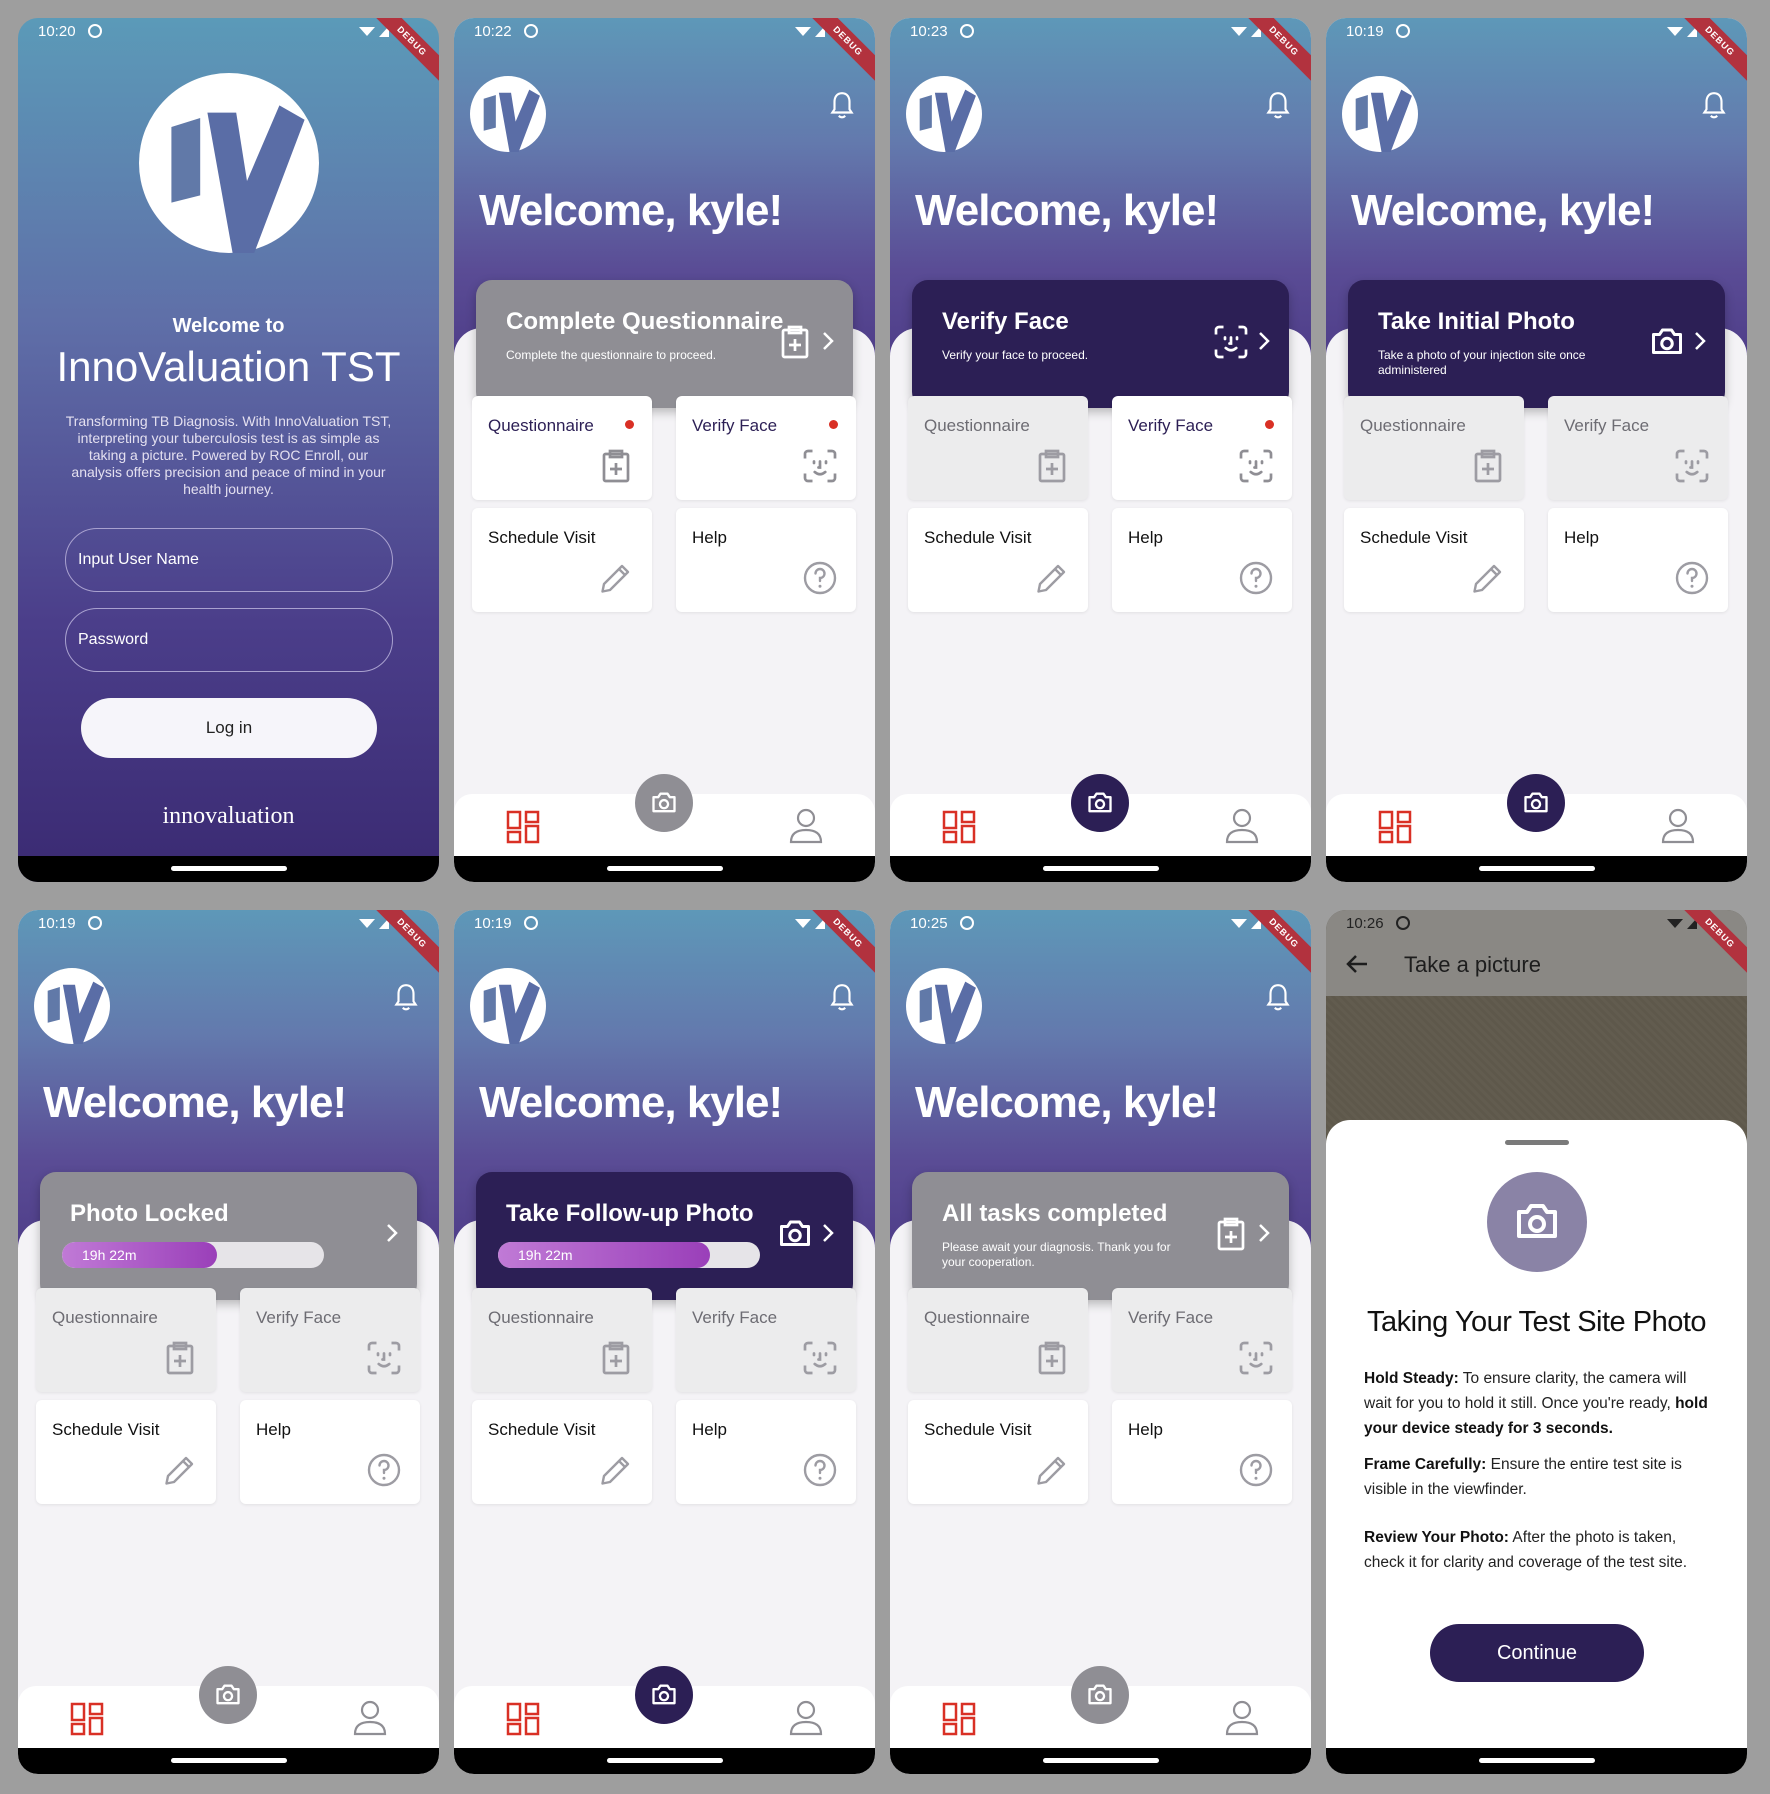 This screenshot has height=1794, width=1770. I want to click on camera-icon, so click(228, 1694).